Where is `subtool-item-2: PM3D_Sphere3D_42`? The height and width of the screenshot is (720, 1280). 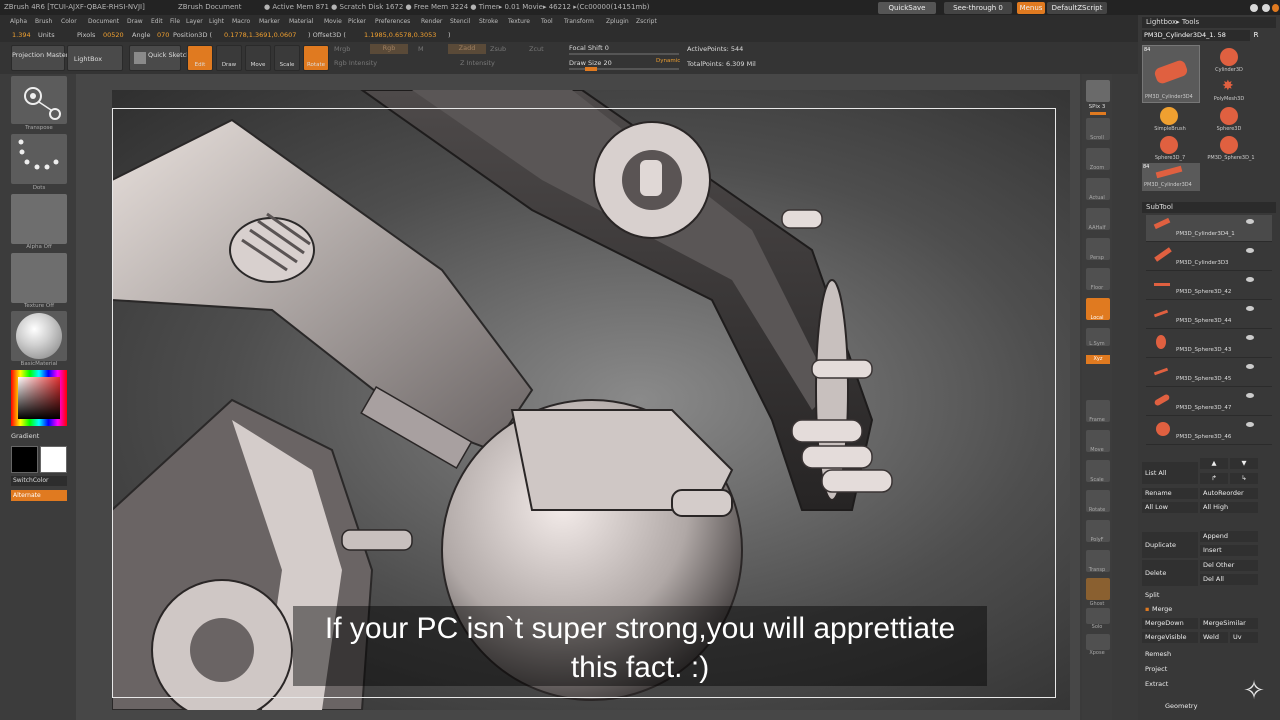
subtool-item-2: PM3D_Sphere3D_42 is located at coordinates (1209, 286).